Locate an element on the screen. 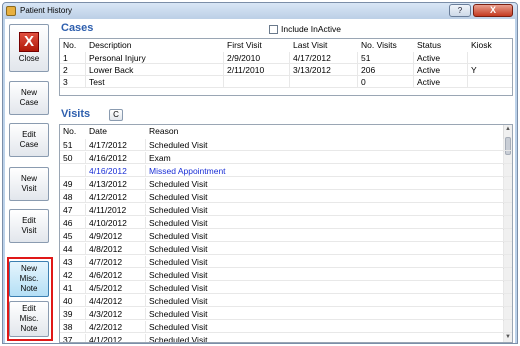  close-button: X Close is located at coordinates (29, 48).